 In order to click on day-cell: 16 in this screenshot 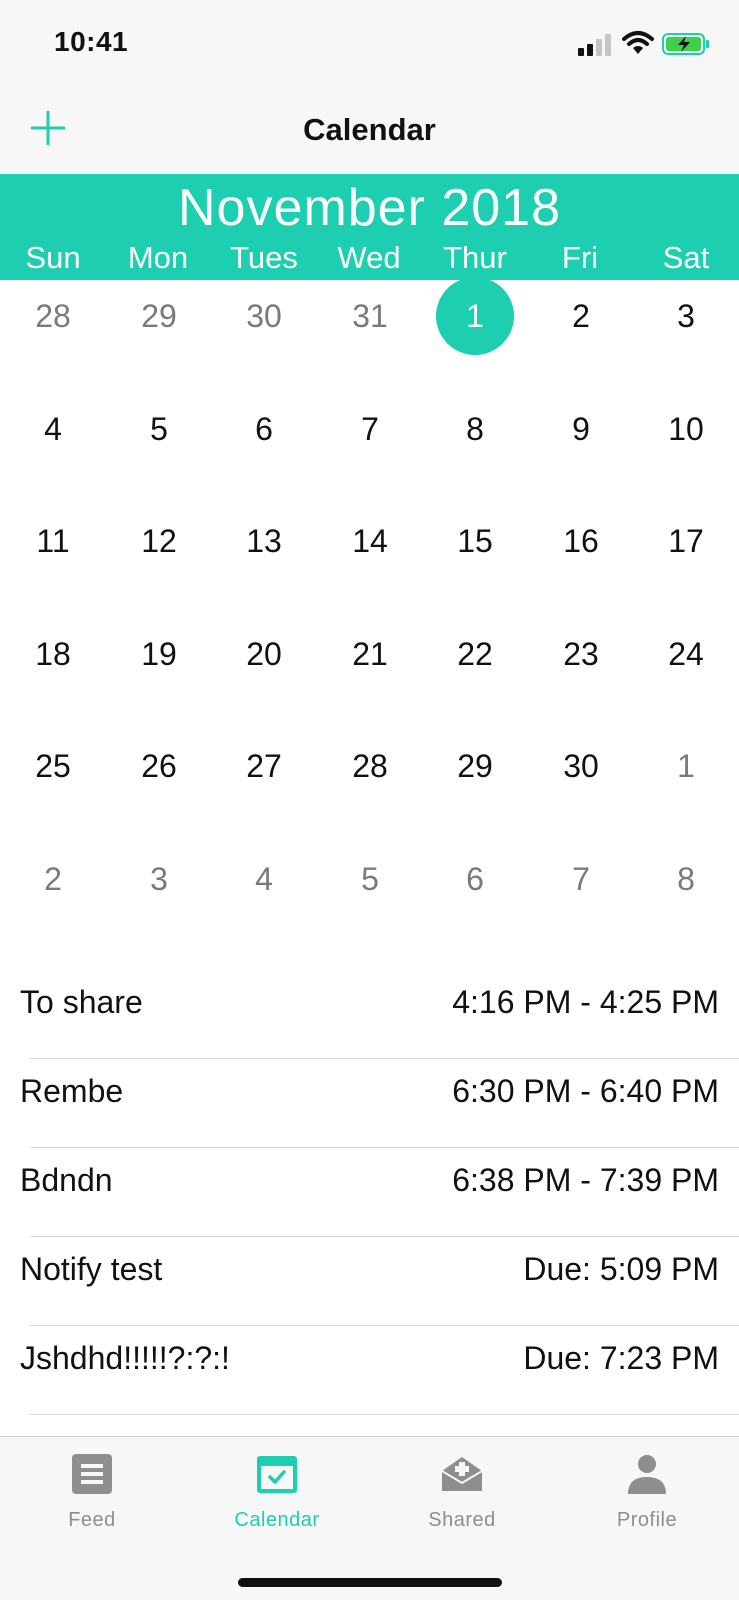, I will do `click(581, 541)`.